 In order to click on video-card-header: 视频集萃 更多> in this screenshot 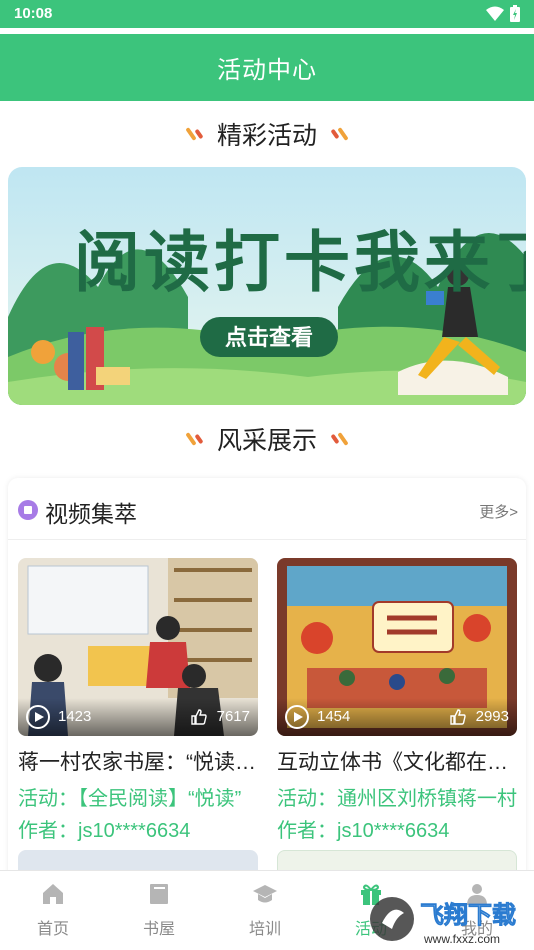, I will do `click(267, 509)`.